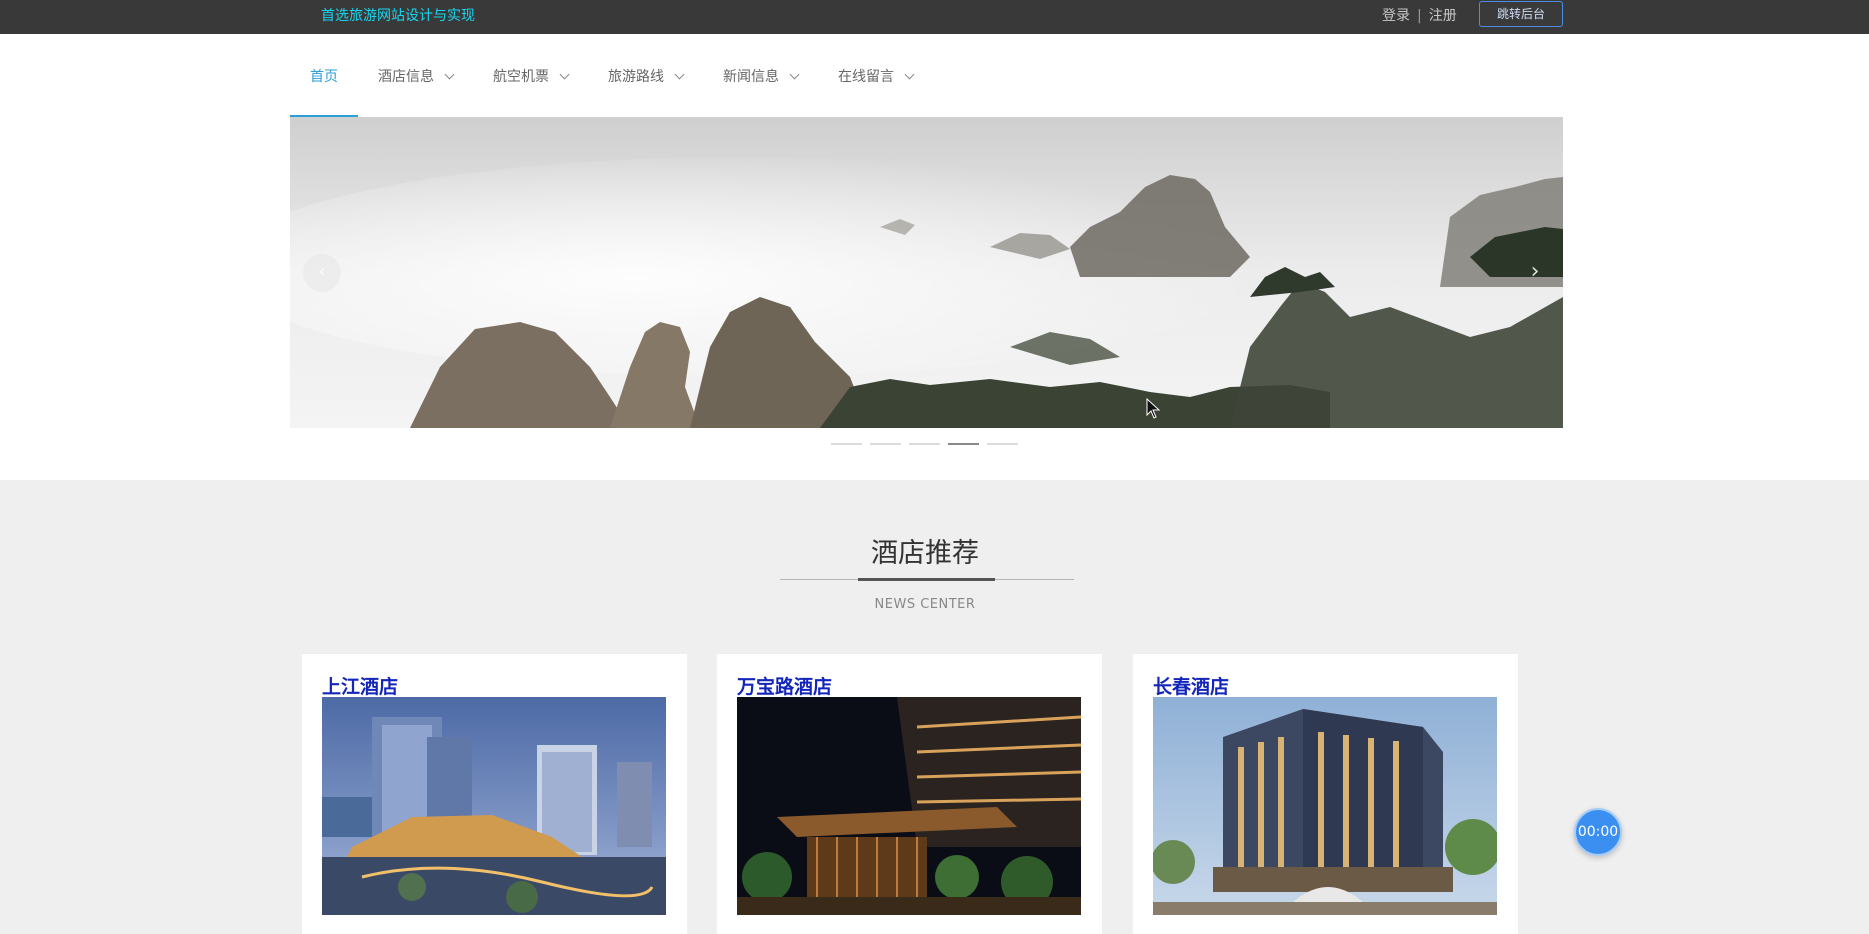 The image size is (1869, 934). I want to click on hotel-card: 万宝路酒店, so click(909, 794).